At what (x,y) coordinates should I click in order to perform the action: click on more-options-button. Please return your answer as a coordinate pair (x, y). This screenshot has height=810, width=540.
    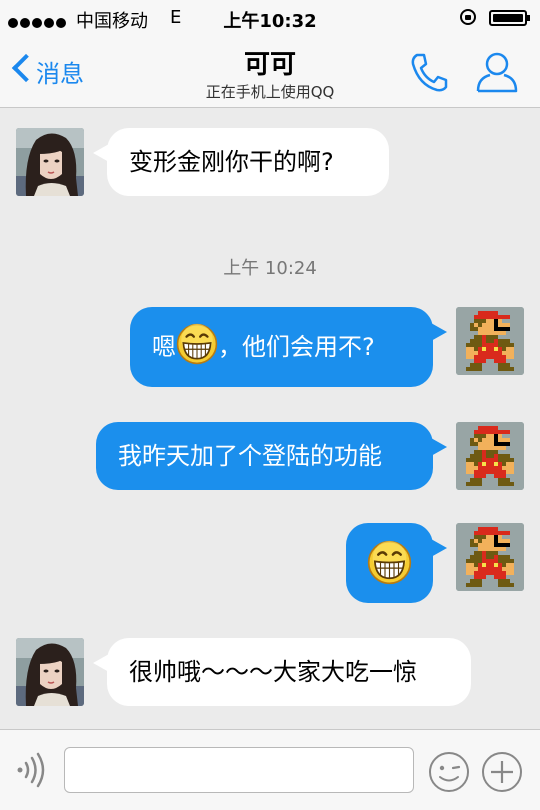
    Looking at the image, I should click on (502, 772).